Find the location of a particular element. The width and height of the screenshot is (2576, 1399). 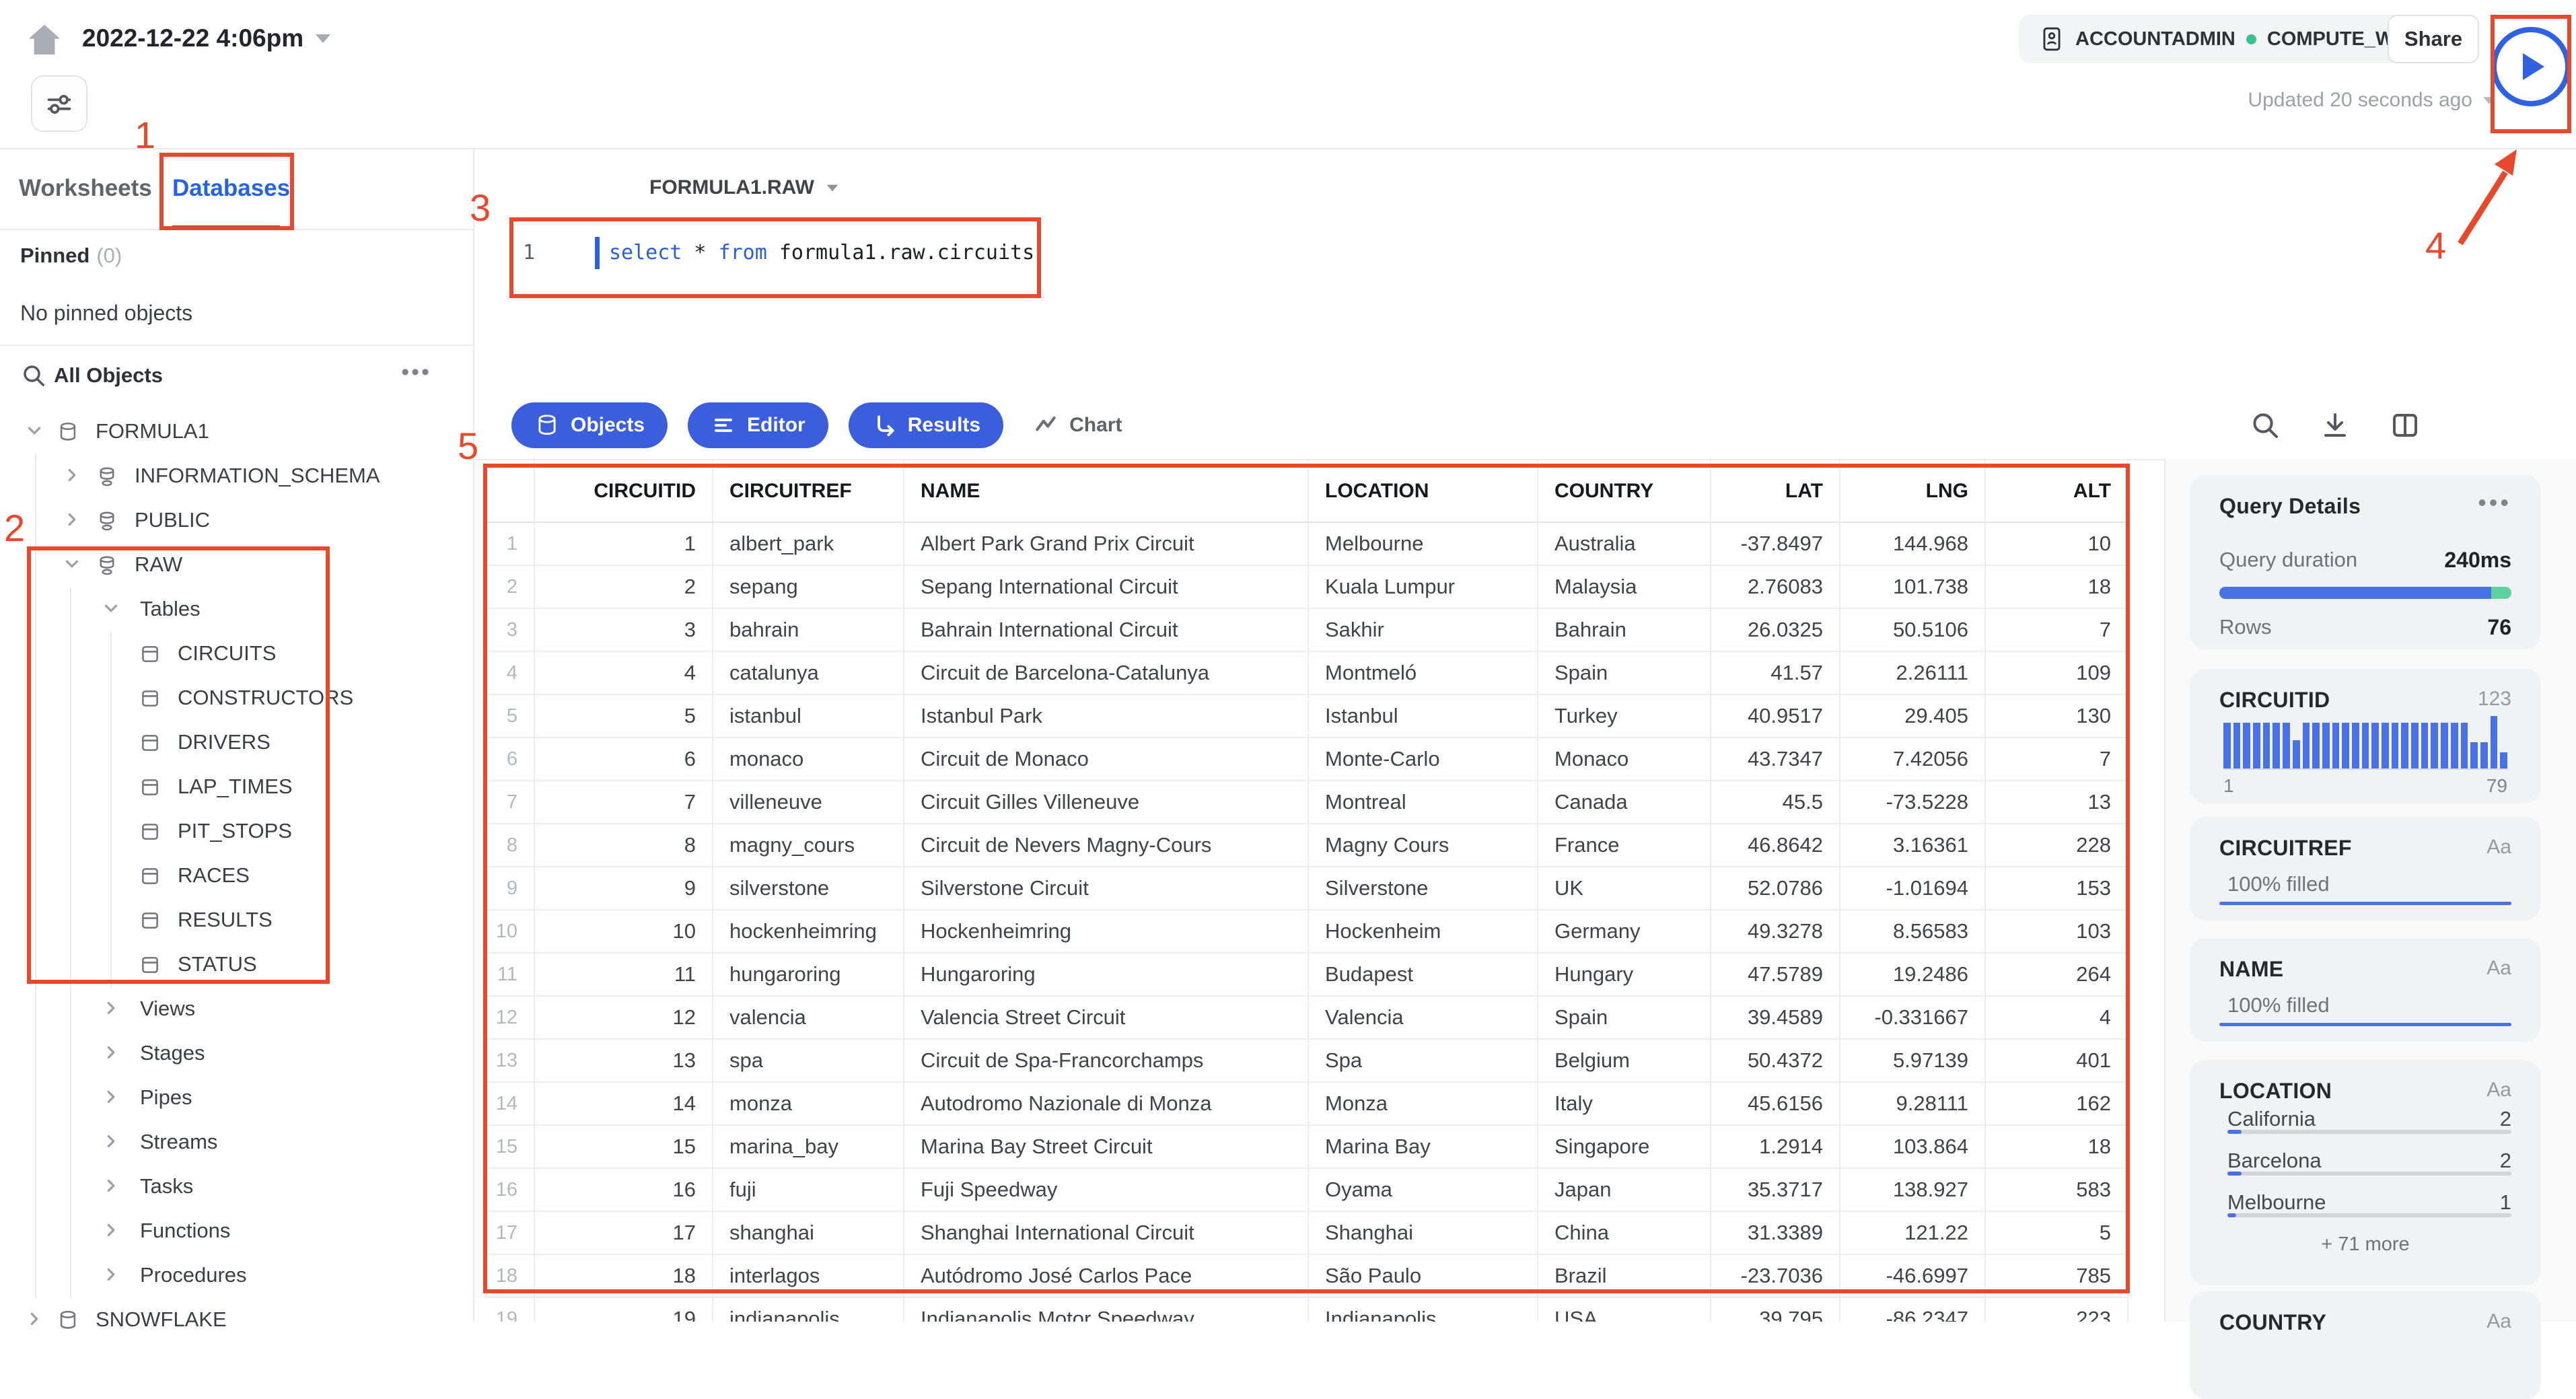

table-cell: Oyama is located at coordinates (1423, 1190).